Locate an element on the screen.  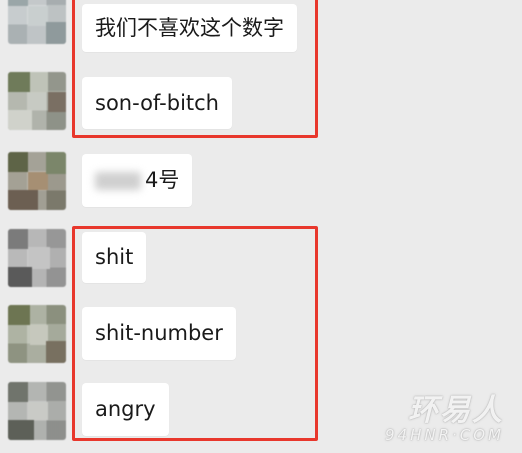
message-bubble: 我们不喜欢这个数字 is located at coordinates (189, 28).